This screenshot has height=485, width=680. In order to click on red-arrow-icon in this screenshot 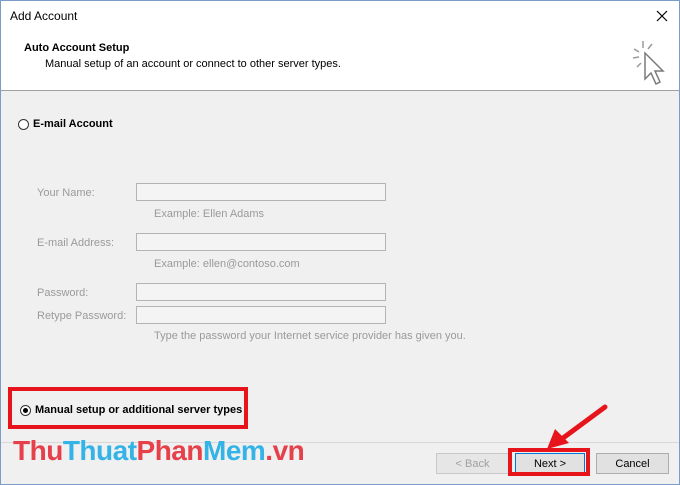, I will do `click(577, 426)`.